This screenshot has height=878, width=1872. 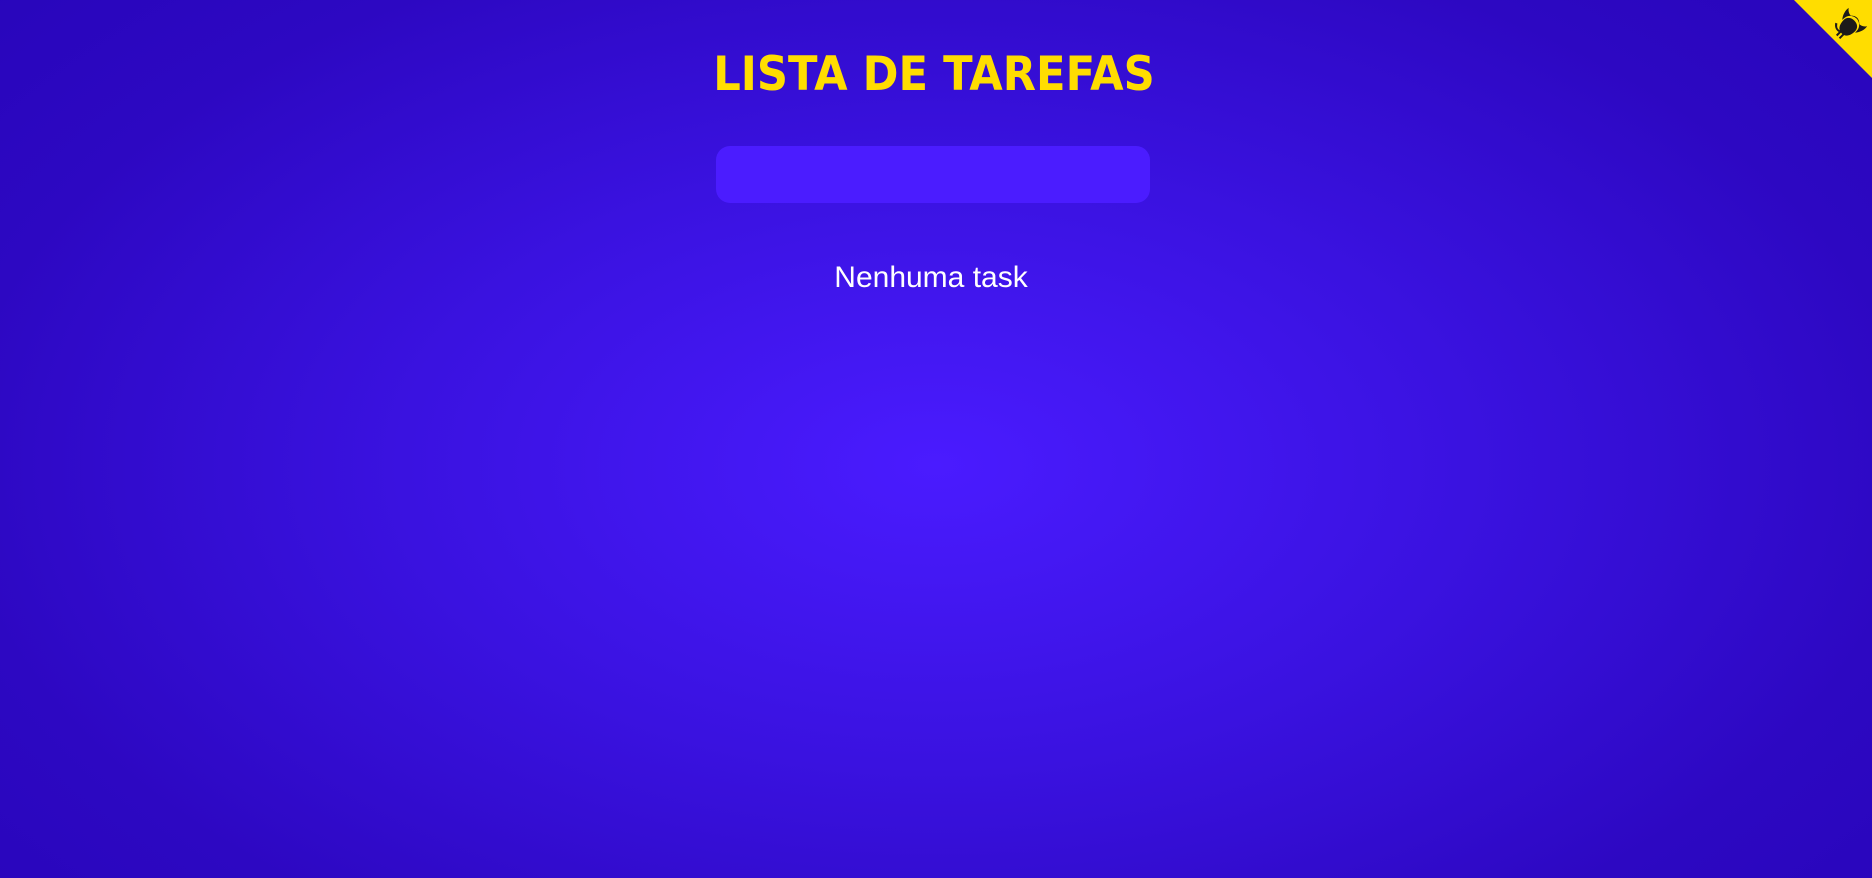 I want to click on github-corner-ribbon, so click(x=1833, y=39).